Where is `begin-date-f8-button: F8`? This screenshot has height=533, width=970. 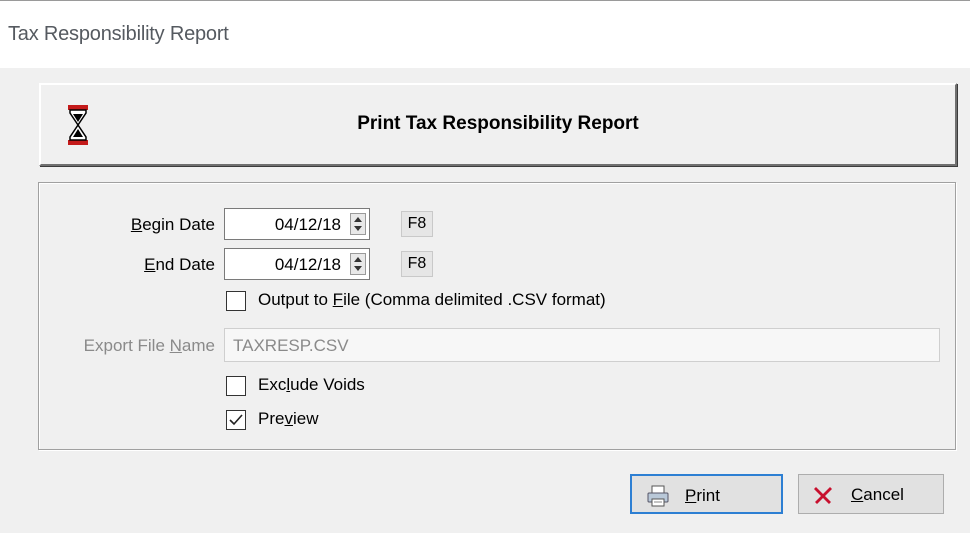 begin-date-f8-button: F8 is located at coordinates (417, 224).